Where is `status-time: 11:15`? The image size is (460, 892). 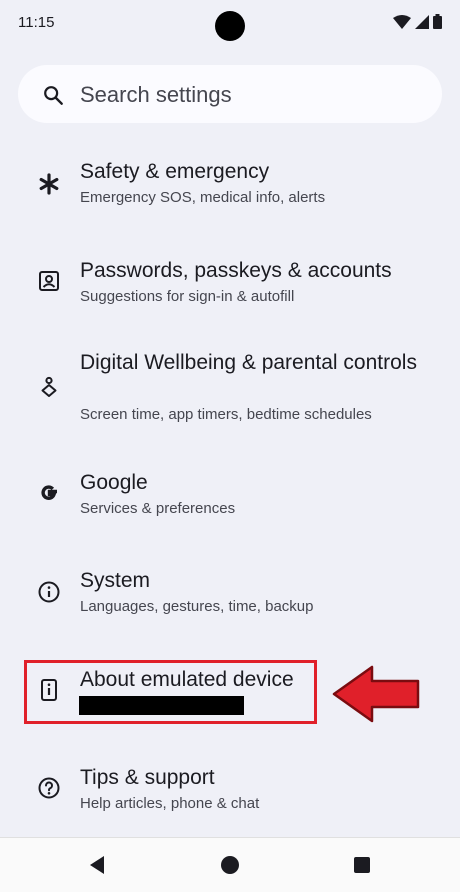
status-time: 11:15 is located at coordinates (36, 22).